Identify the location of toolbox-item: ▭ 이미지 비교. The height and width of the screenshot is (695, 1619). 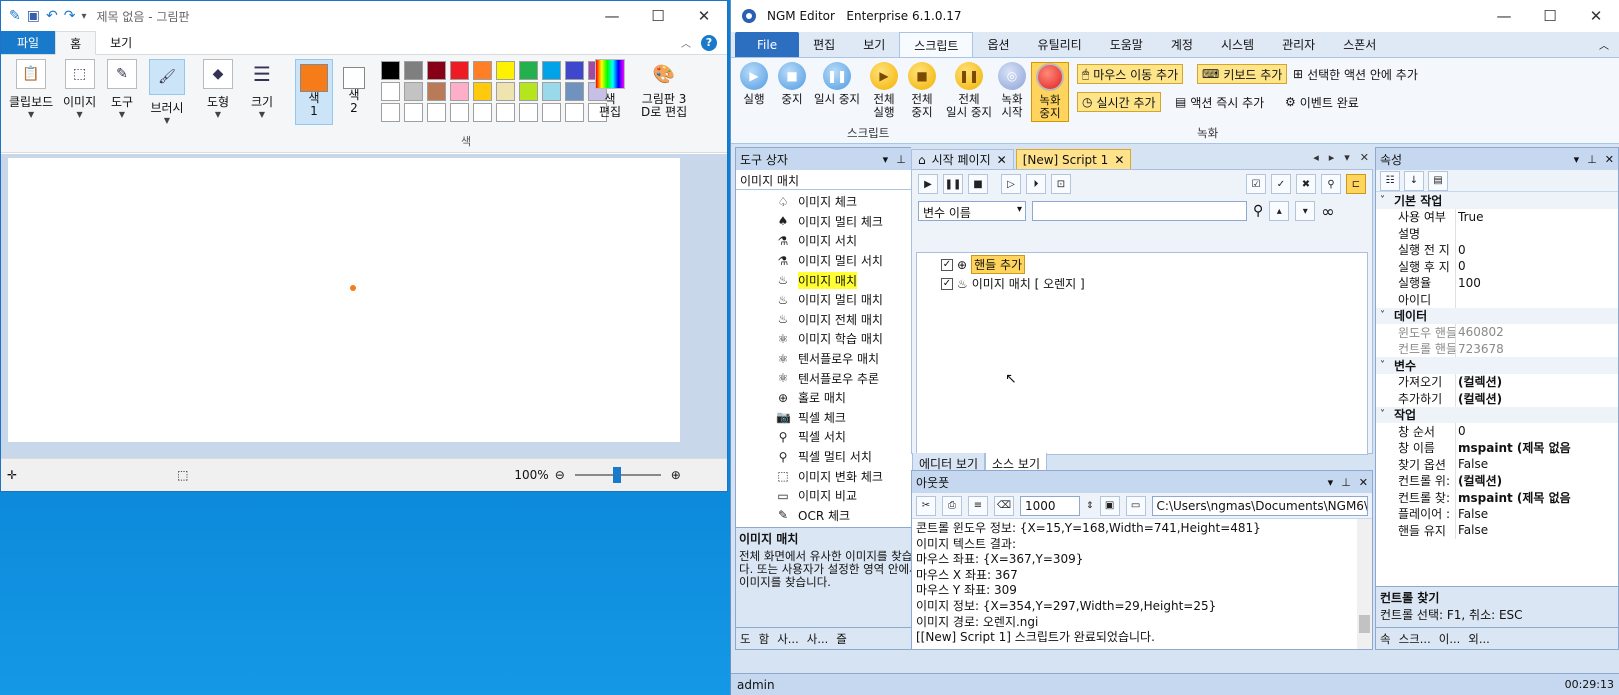
(824, 496).